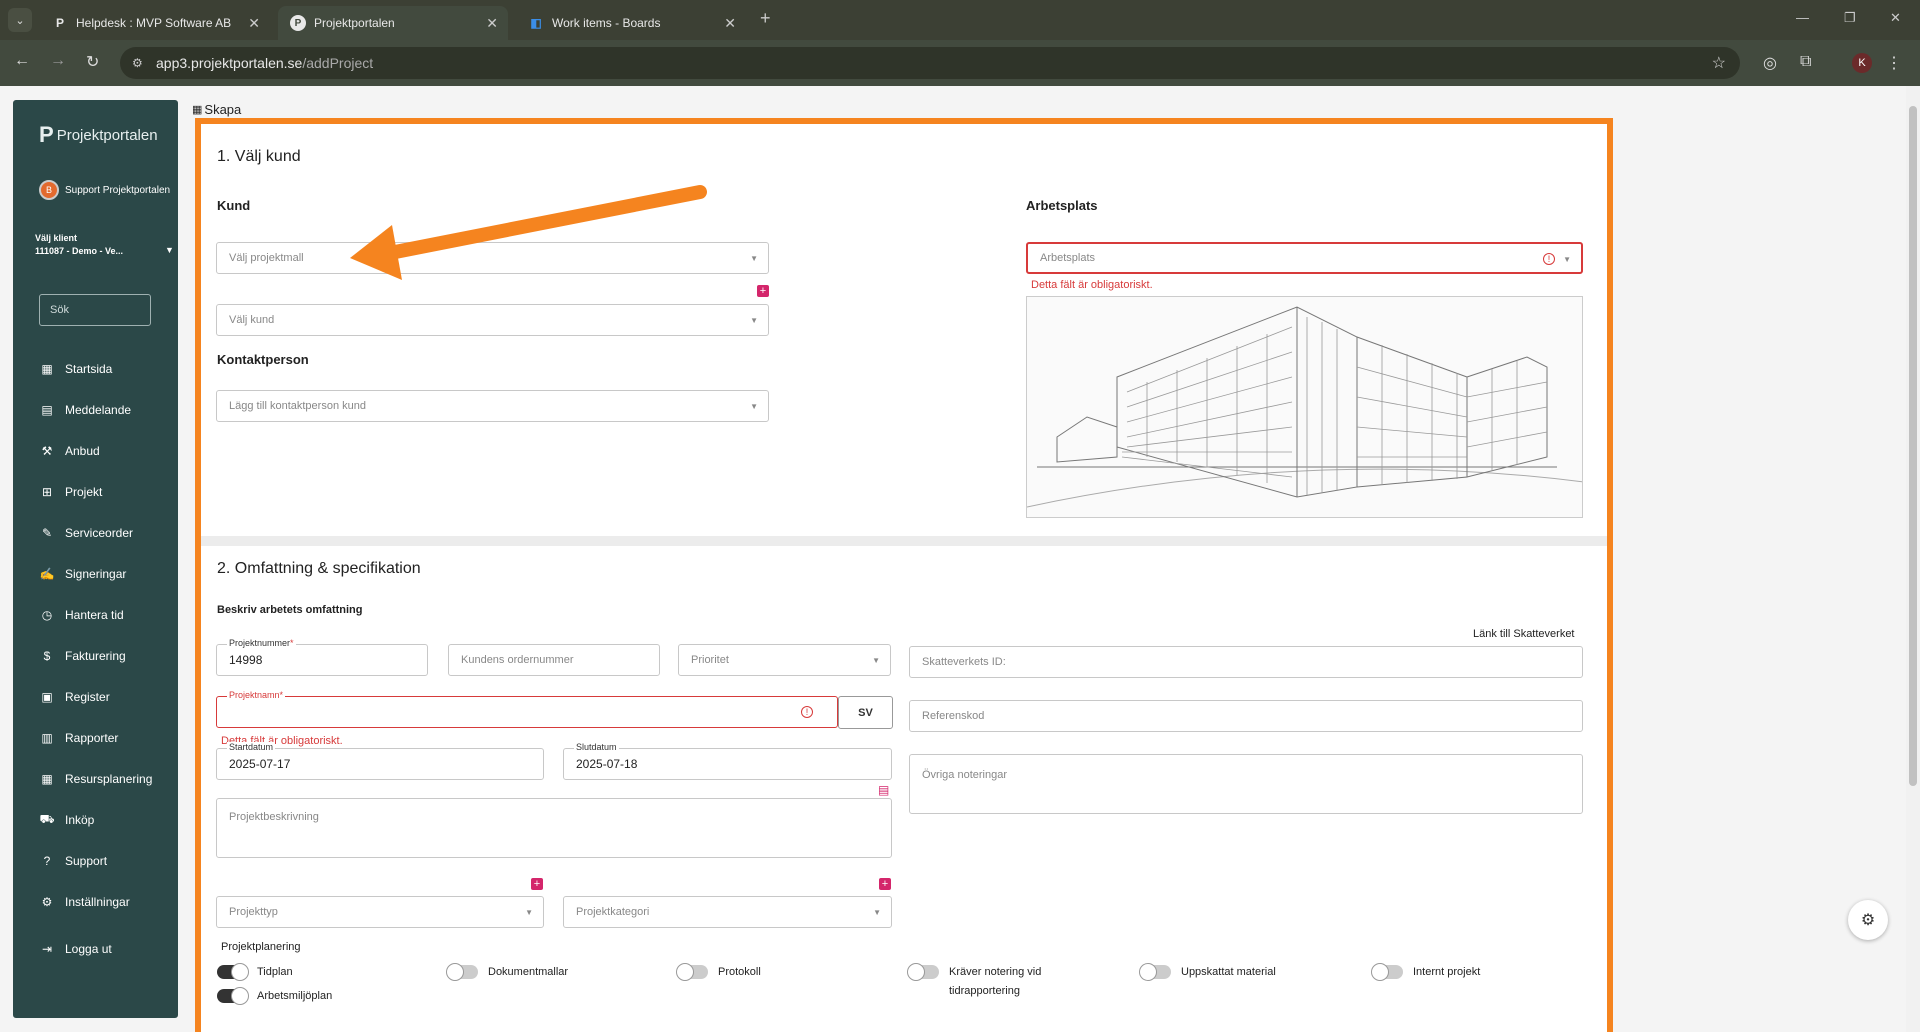 The height and width of the screenshot is (1032, 1920). I want to click on grid-icon: ▦, so click(197, 110).